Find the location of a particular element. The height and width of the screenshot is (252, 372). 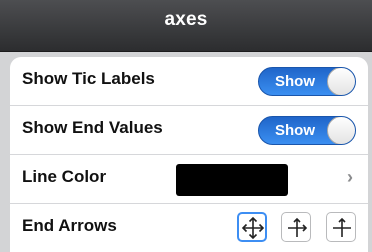

panel-title: axes is located at coordinates (186, 19).